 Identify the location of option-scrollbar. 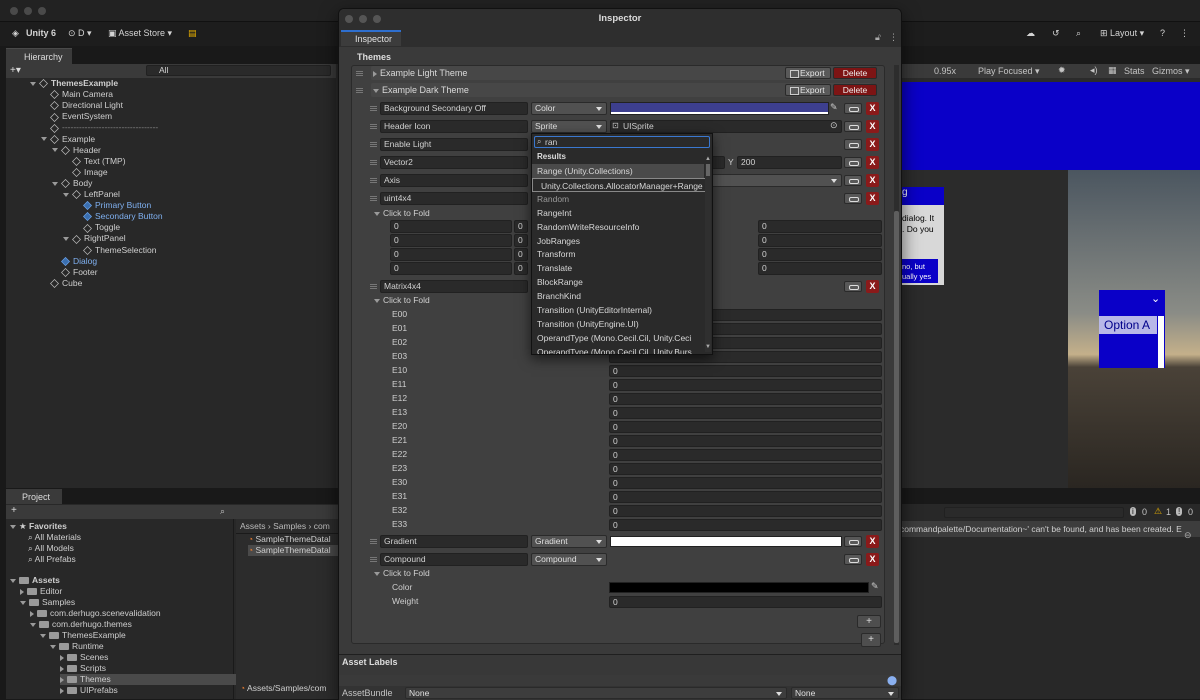
(1161, 342).